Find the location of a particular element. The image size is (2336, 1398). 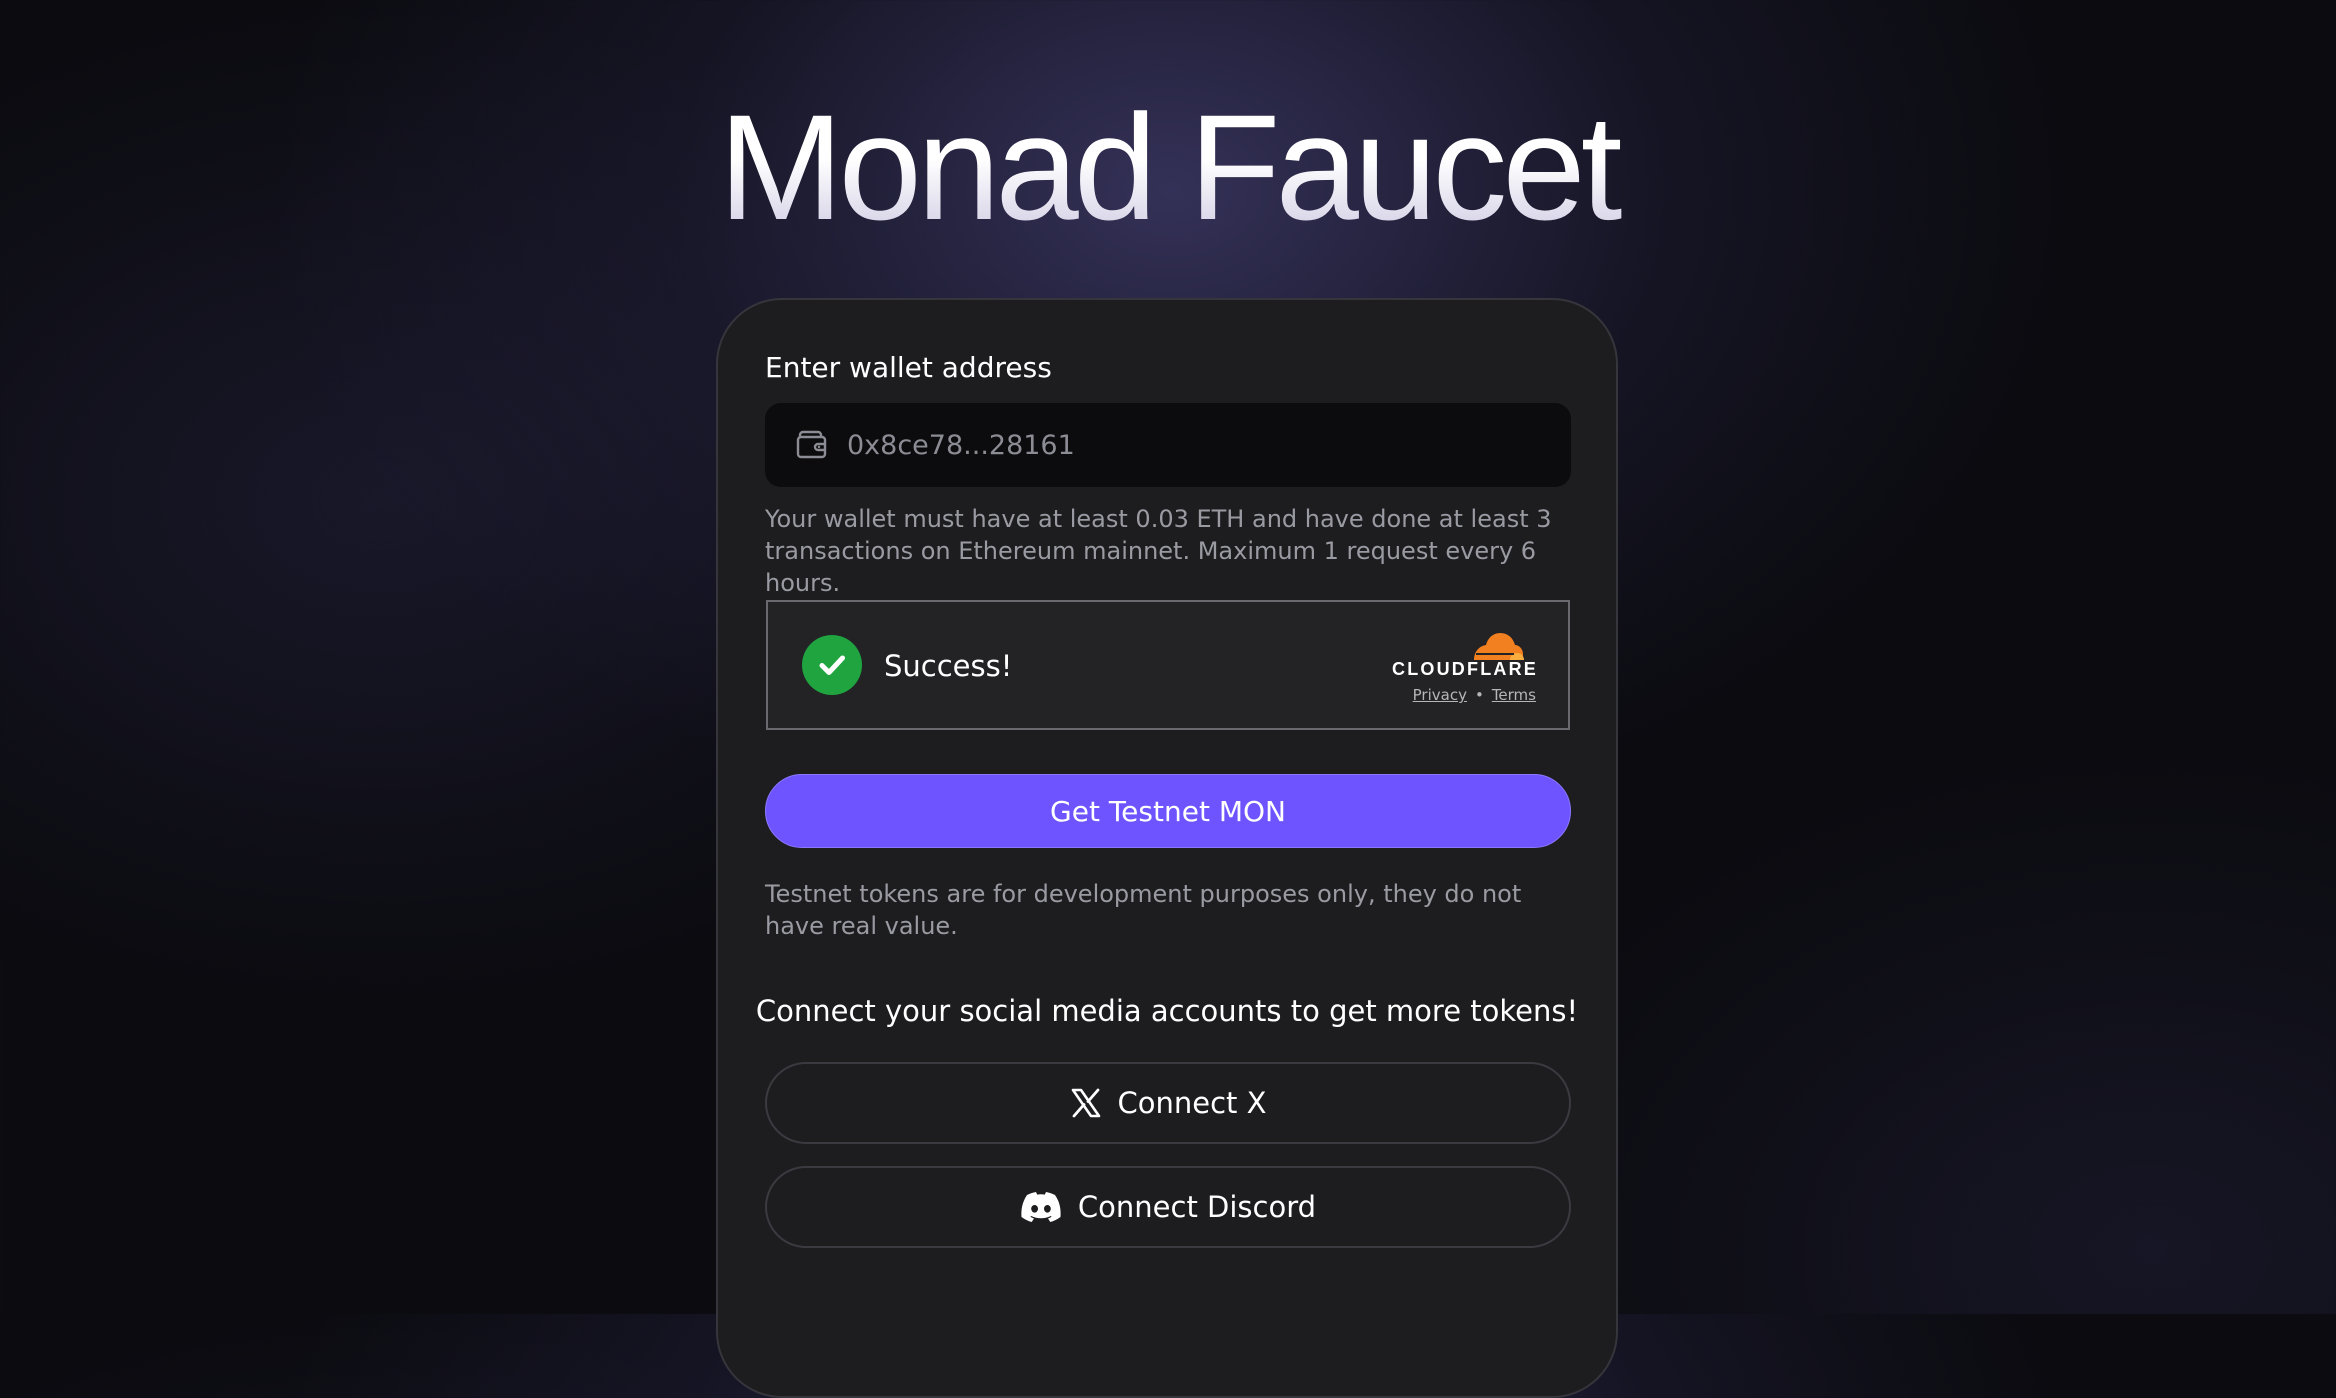

connect-x-label: Connect X is located at coordinates (1192, 1103).